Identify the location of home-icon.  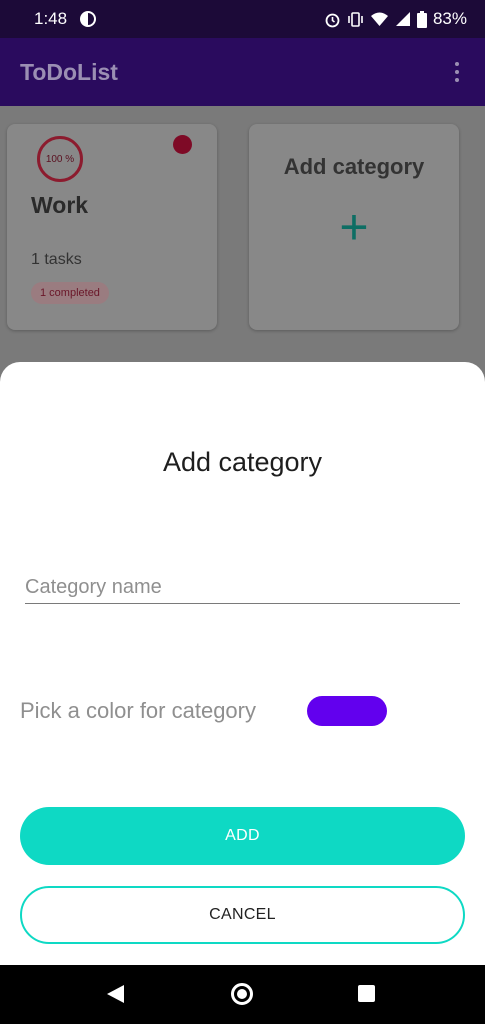
(242, 994).